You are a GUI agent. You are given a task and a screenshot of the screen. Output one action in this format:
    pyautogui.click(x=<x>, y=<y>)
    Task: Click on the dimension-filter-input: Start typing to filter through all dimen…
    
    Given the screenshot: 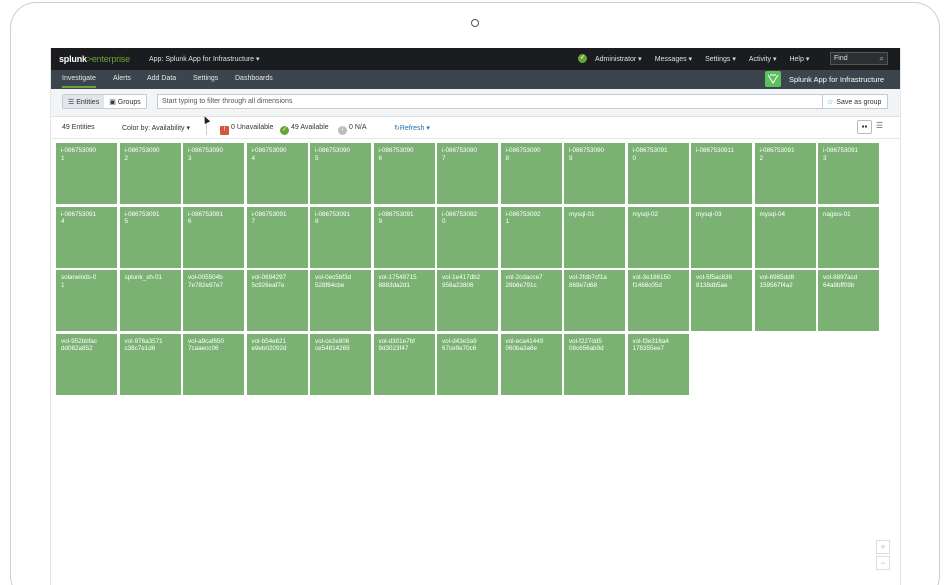 What is the action you would take?
    pyautogui.click(x=522, y=101)
    